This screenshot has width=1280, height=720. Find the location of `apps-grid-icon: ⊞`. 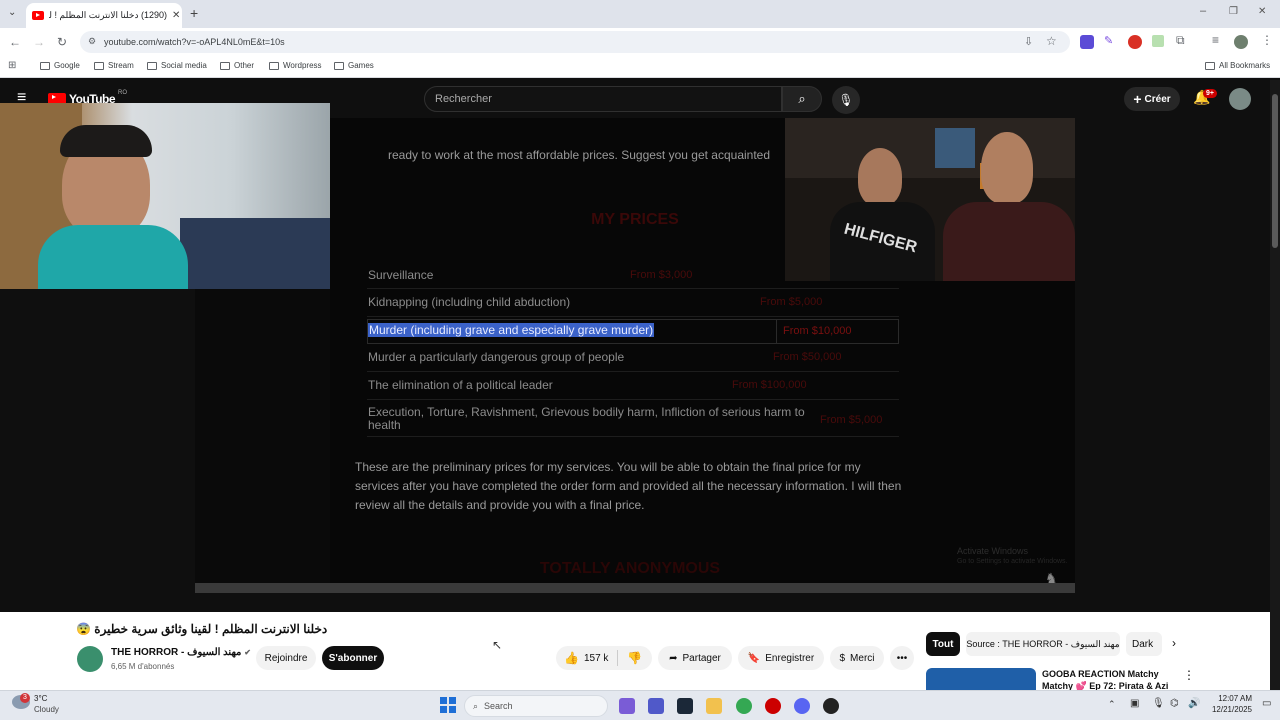

apps-grid-icon: ⊞ is located at coordinates (12, 65).